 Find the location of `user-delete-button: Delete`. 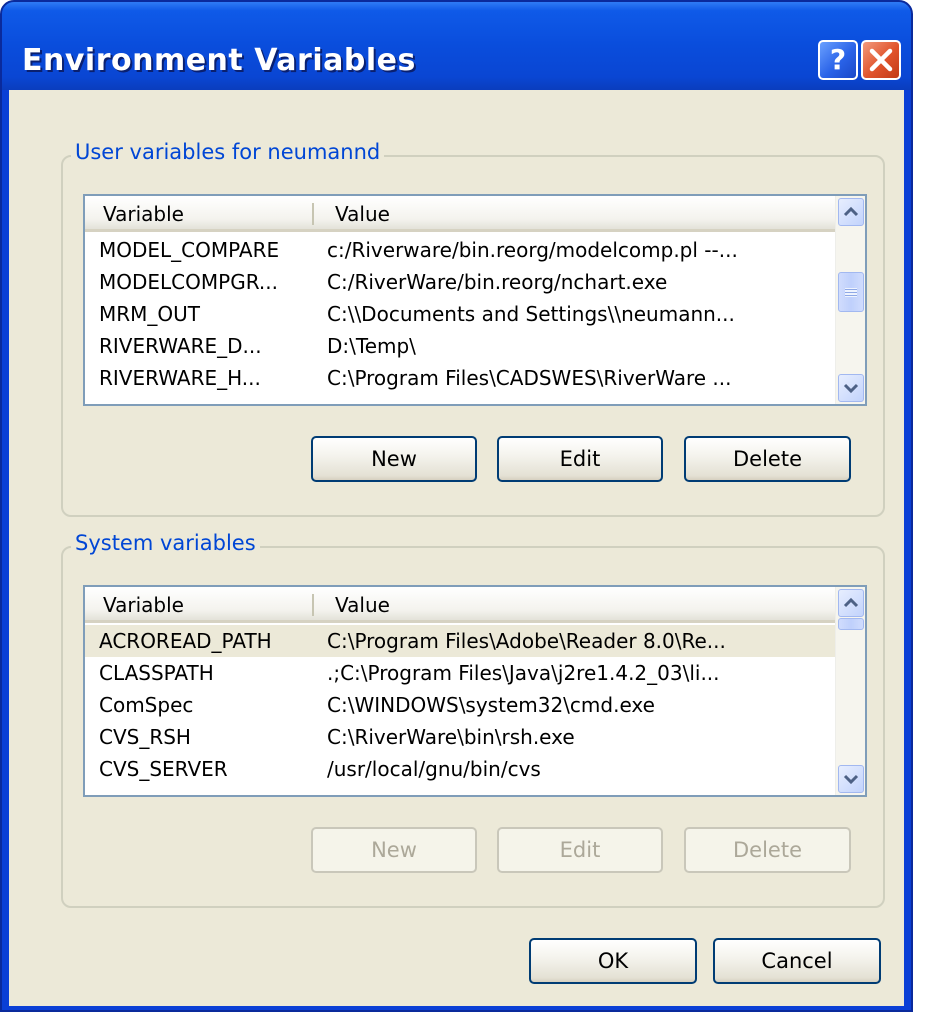

user-delete-button: Delete is located at coordinates (767, 459).